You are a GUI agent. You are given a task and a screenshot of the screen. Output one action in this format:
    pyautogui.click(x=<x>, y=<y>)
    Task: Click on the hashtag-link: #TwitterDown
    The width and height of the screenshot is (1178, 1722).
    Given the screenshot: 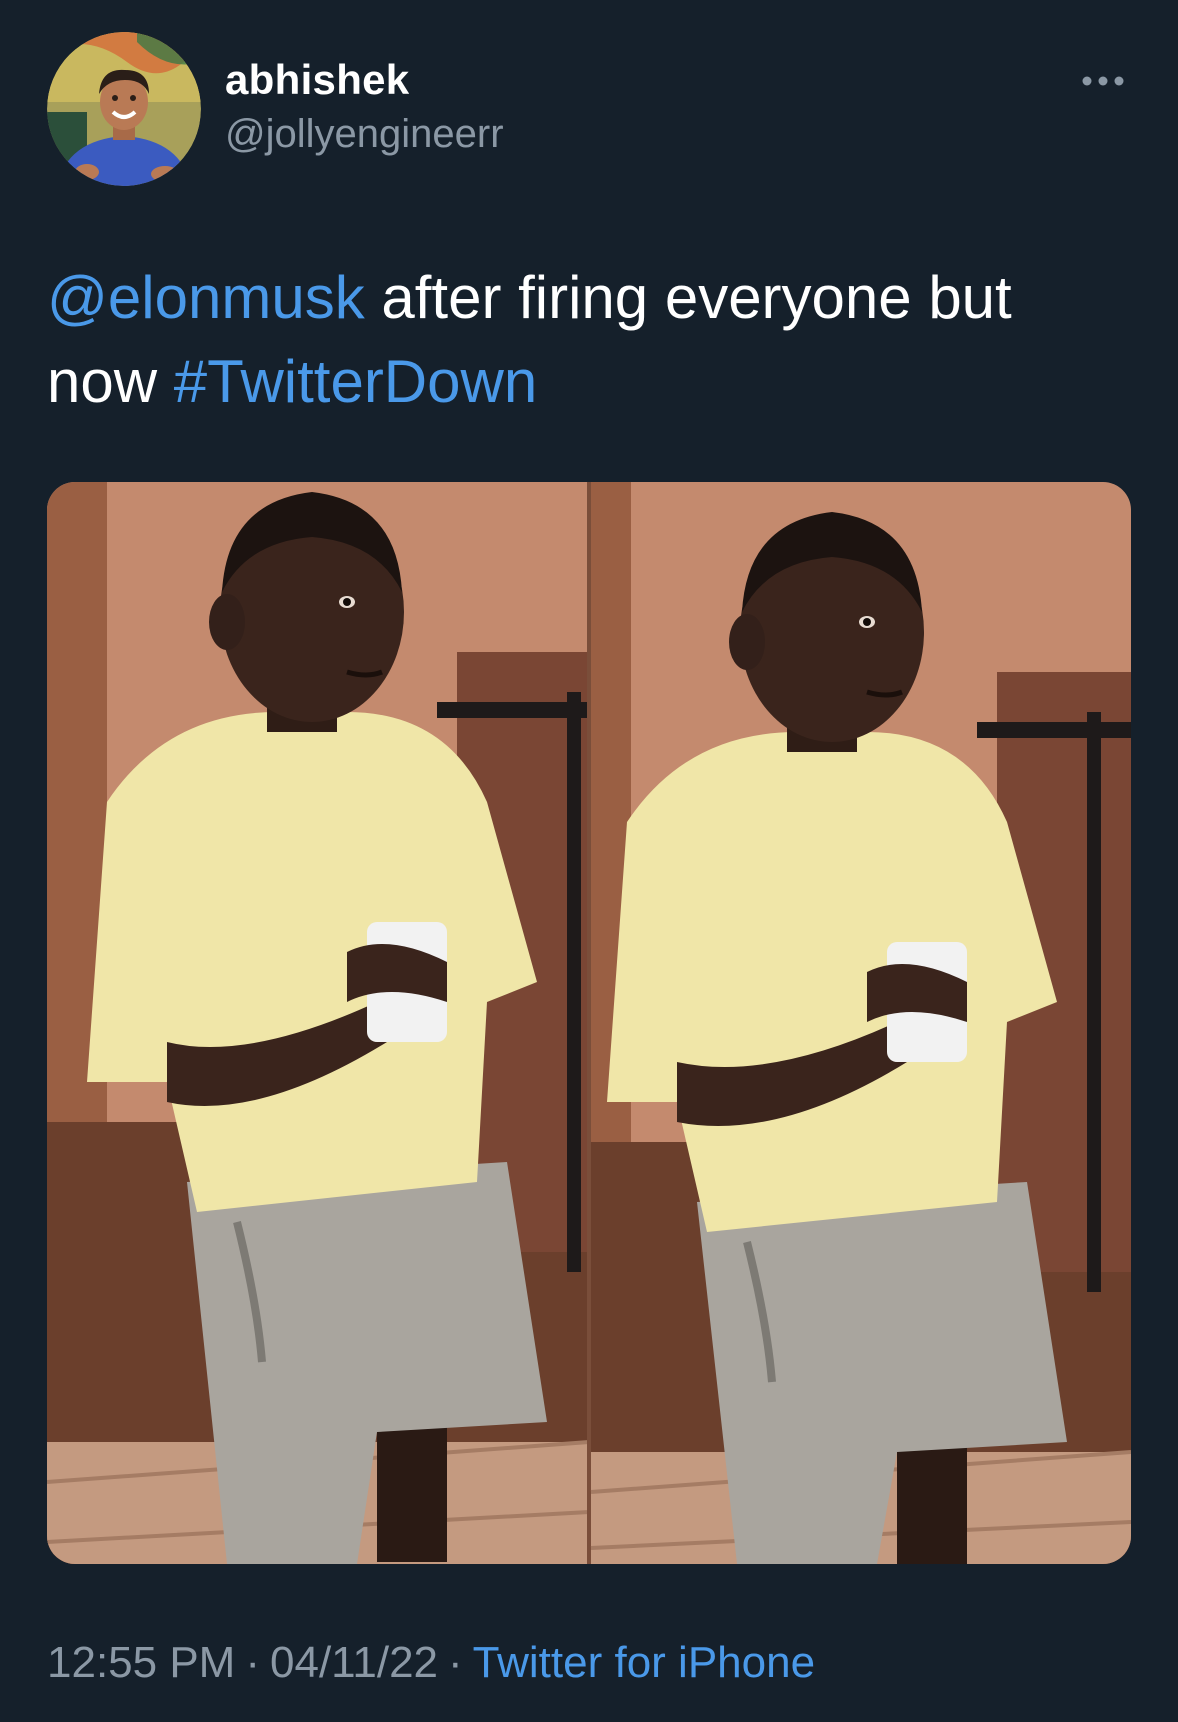 What is the action you would take?
    pyautogui.click(x=355, y=381)
    